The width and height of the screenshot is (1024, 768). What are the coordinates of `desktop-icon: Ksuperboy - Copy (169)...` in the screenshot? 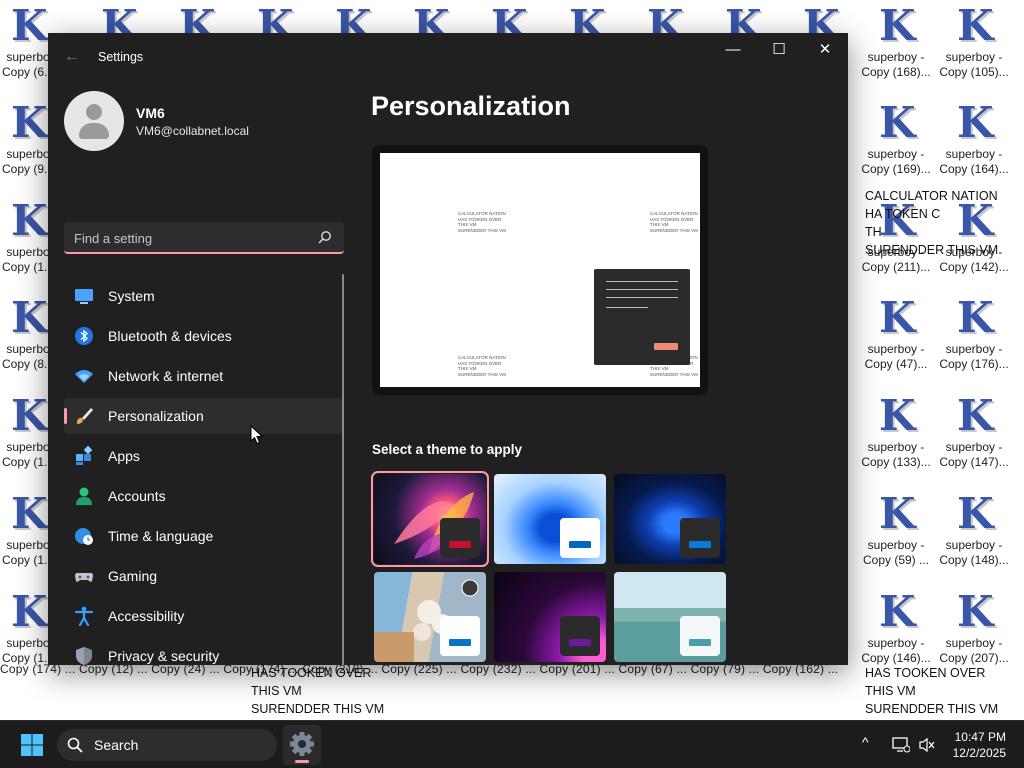 It's located at (896, 145).